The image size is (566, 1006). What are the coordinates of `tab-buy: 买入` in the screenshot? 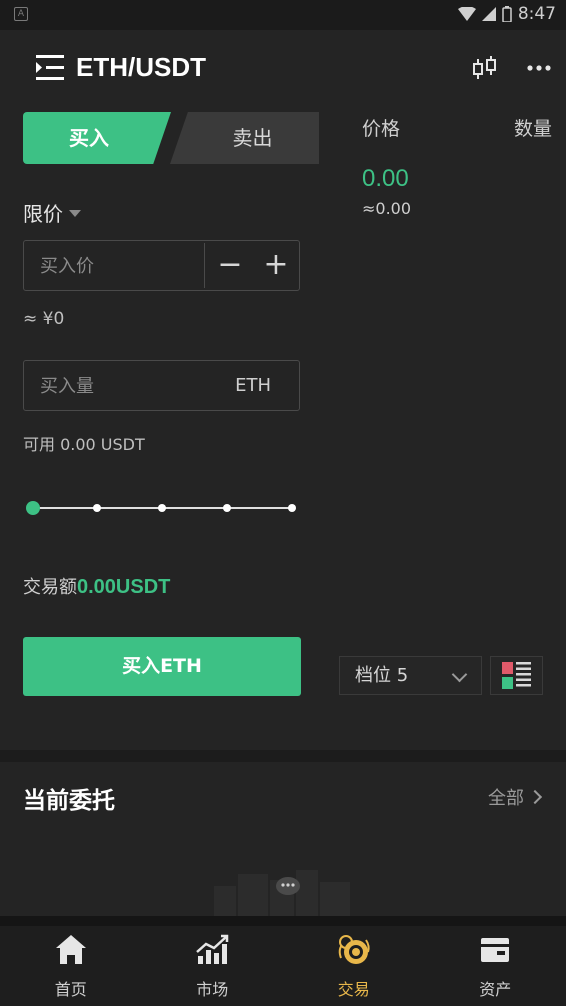 It's located at (97, 138).